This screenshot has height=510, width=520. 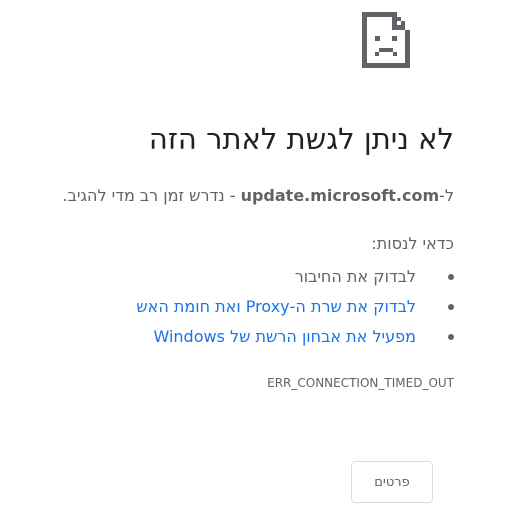 I want to click on proxy-firewall-link: לבדוק את שרת ה-Proxy ואת חומת האש, so click(x=276, y=306).